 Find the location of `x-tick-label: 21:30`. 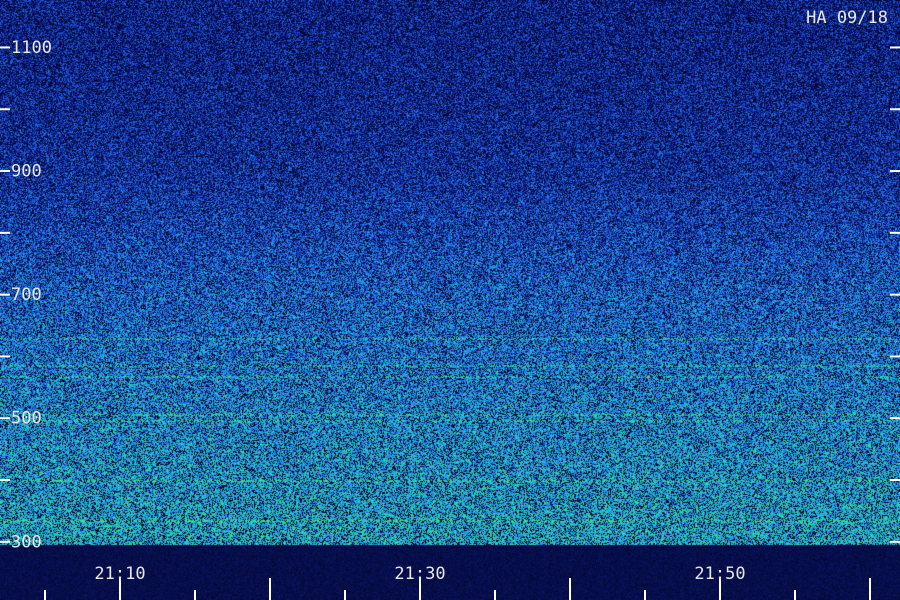

x-tick-label: 21:30 is located at coordinates (419, 574).